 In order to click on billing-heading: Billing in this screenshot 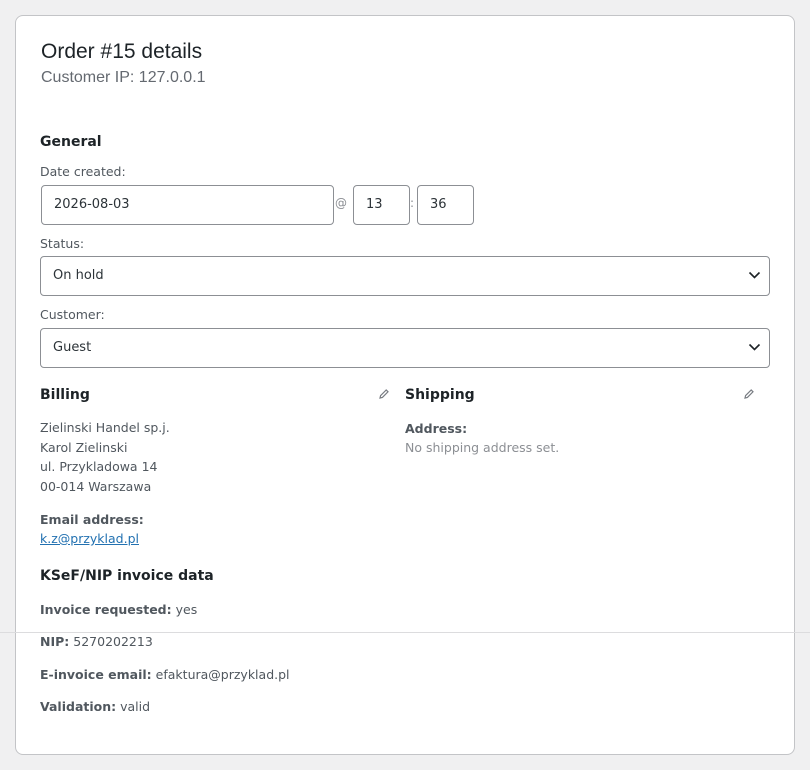, I will do `click(65, 395)`.